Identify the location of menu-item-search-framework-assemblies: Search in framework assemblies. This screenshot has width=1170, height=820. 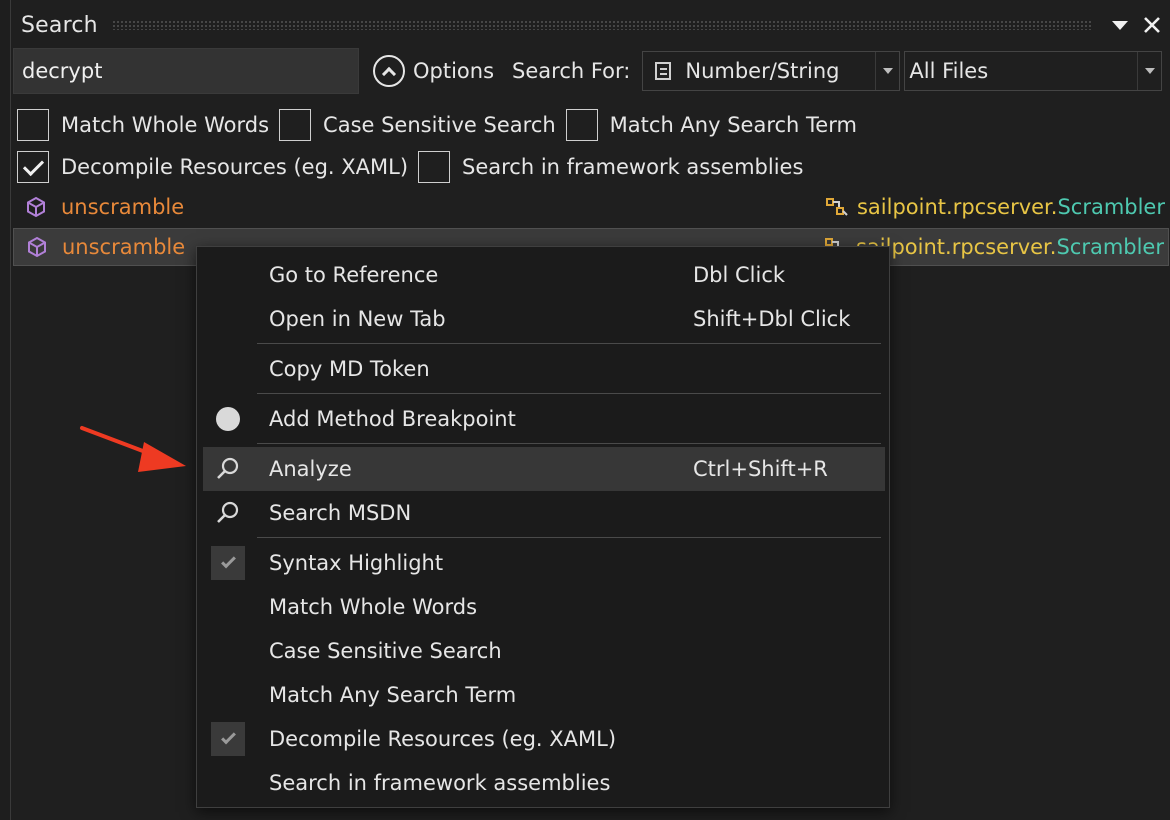
(544, 783).